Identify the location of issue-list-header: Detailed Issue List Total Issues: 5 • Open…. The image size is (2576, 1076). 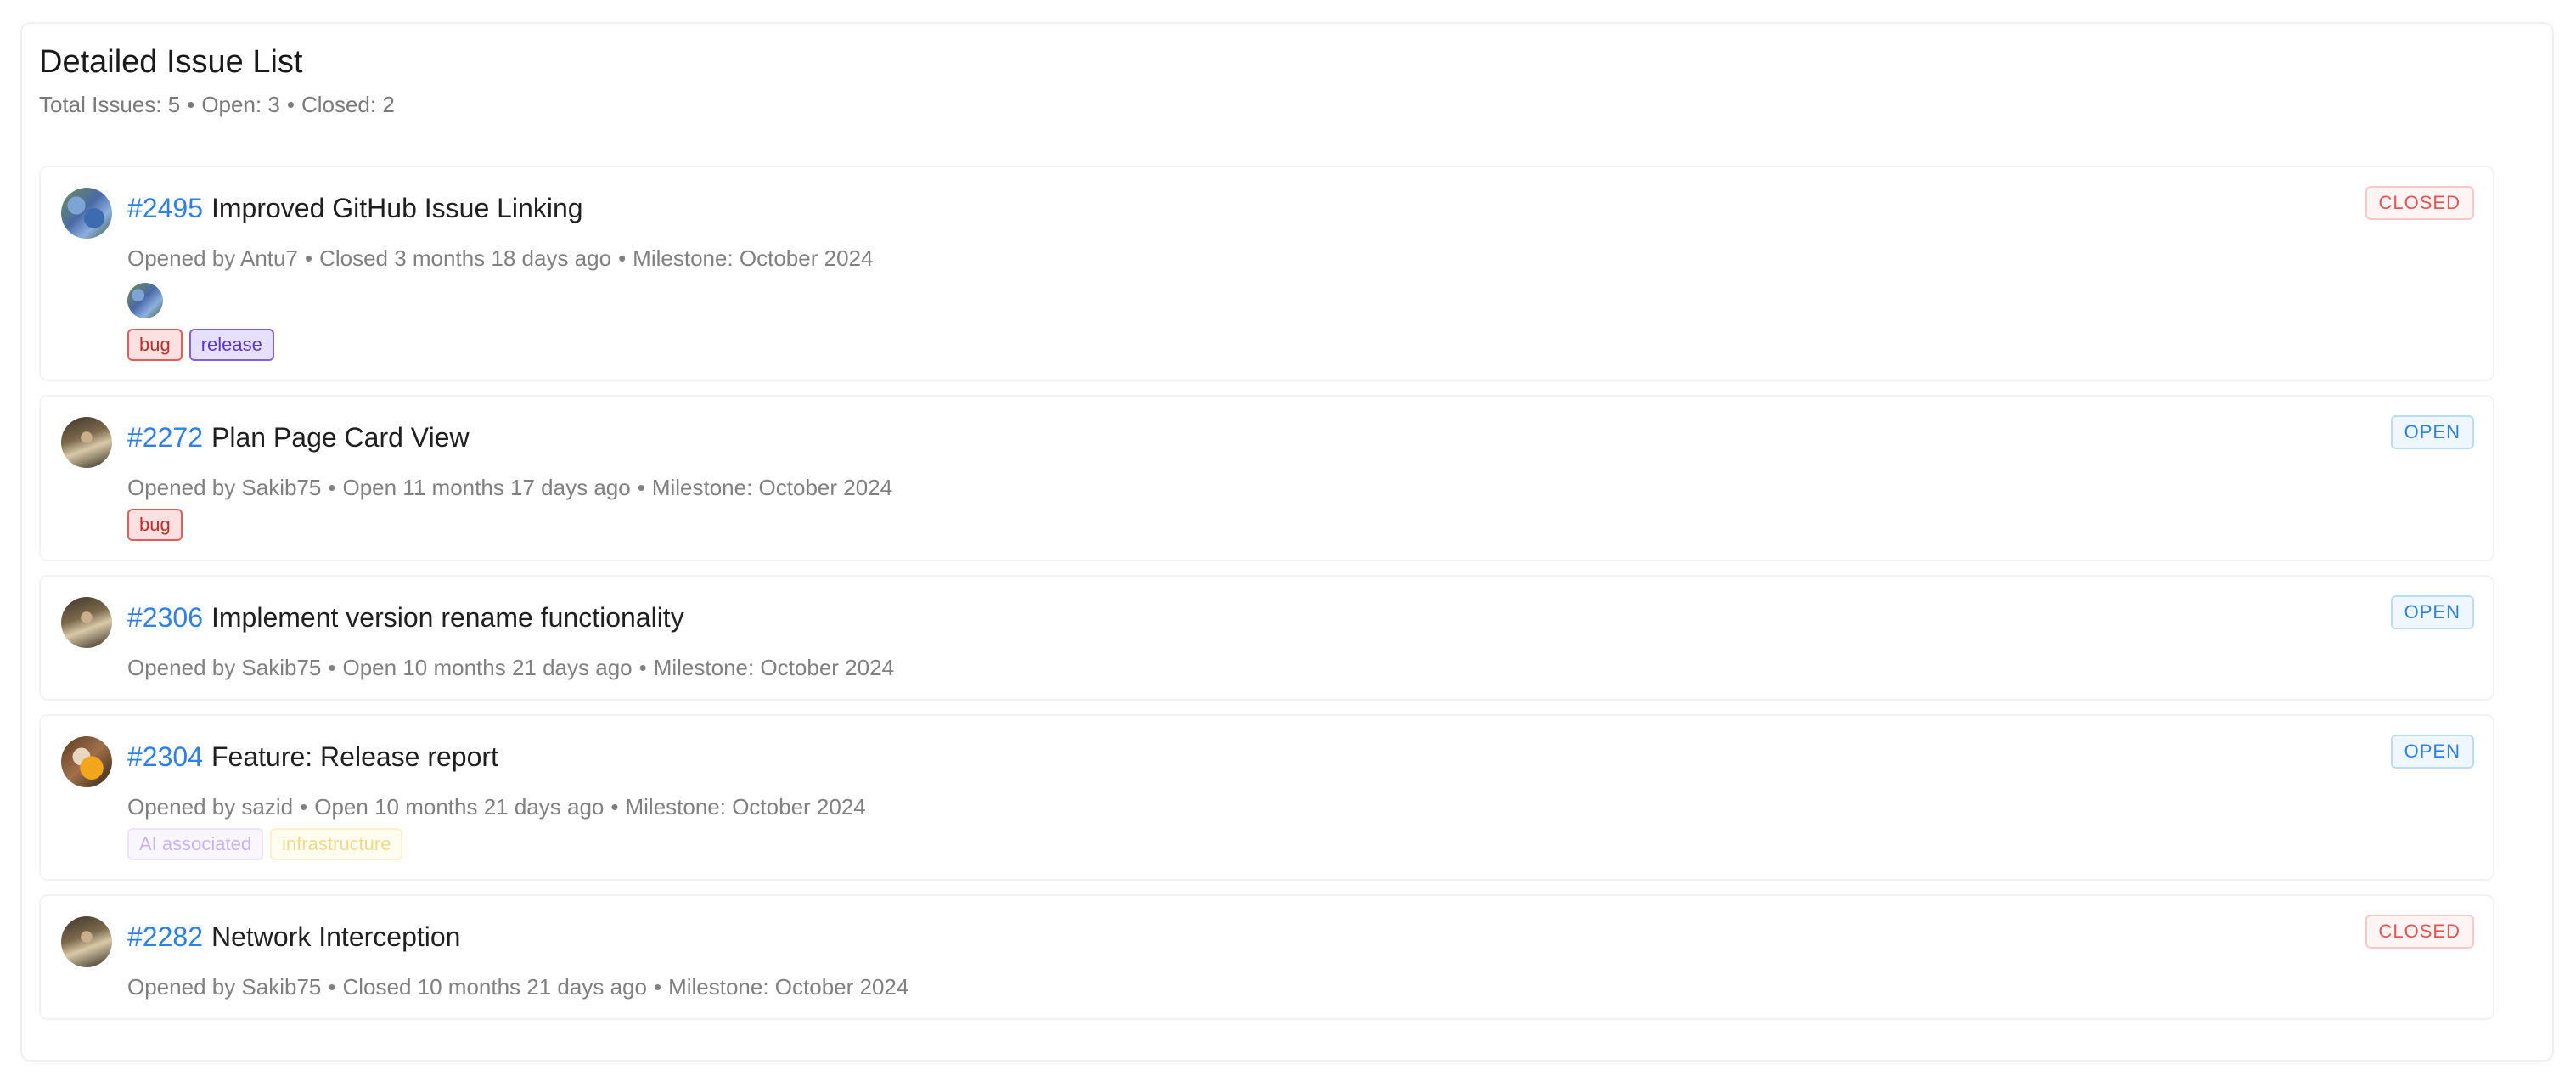
(217, 80).